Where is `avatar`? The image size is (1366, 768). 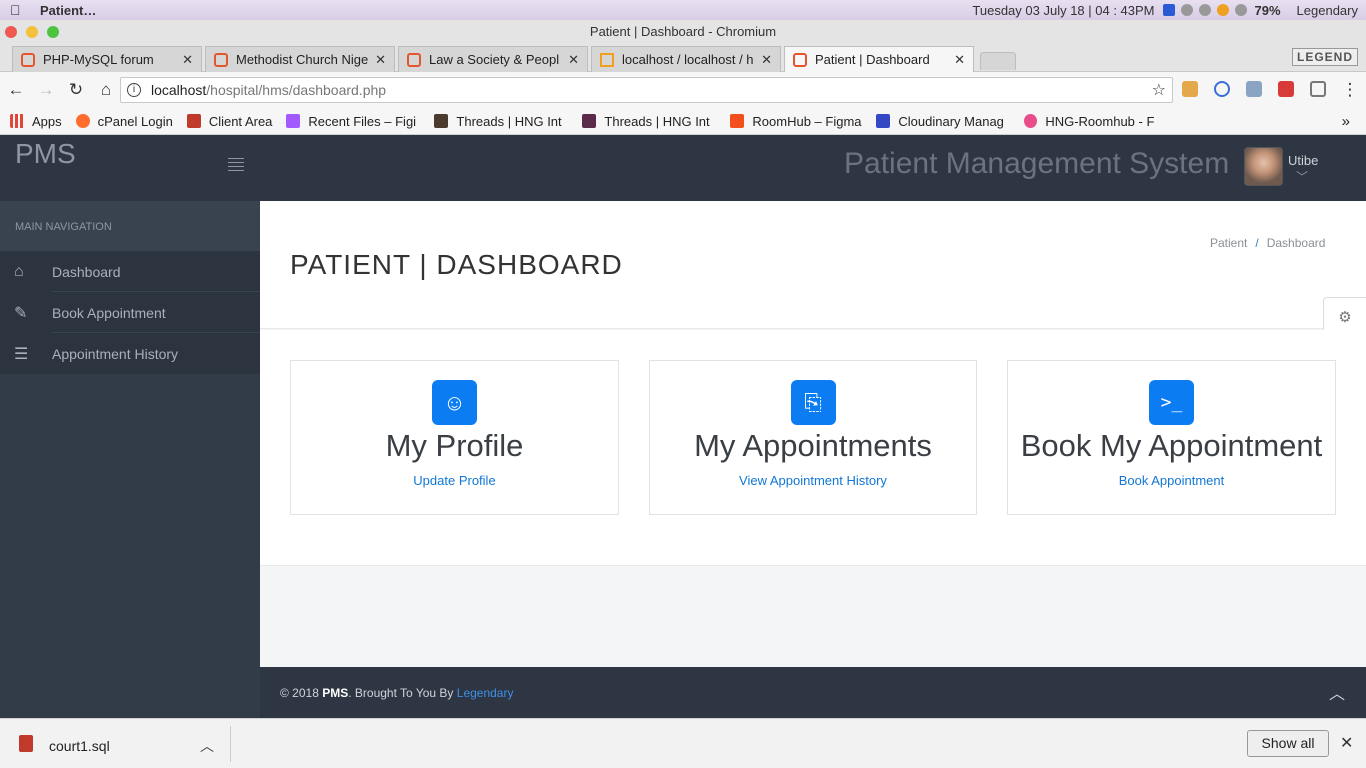
avatar is located at coordinates (1263, 166).